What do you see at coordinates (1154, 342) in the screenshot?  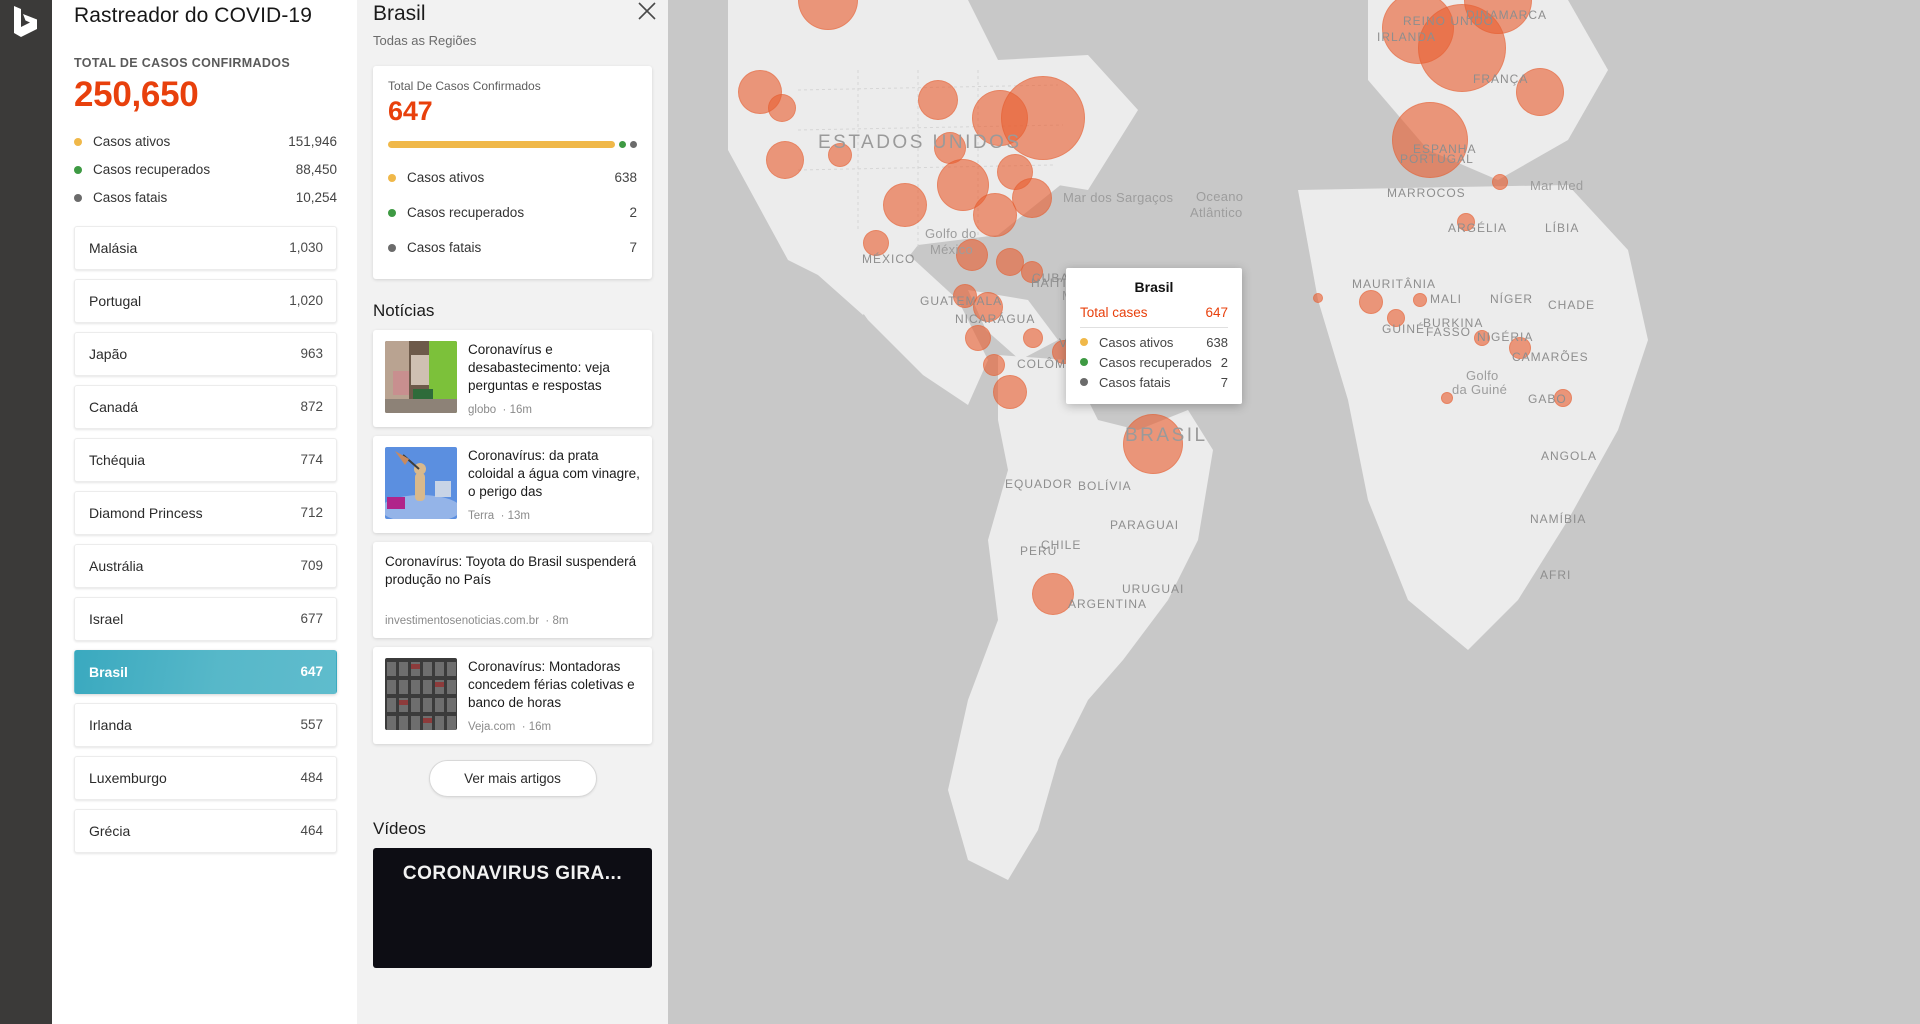 I see `tooltip-row: Casos ativos 638` at bounding box center [1154, 342].